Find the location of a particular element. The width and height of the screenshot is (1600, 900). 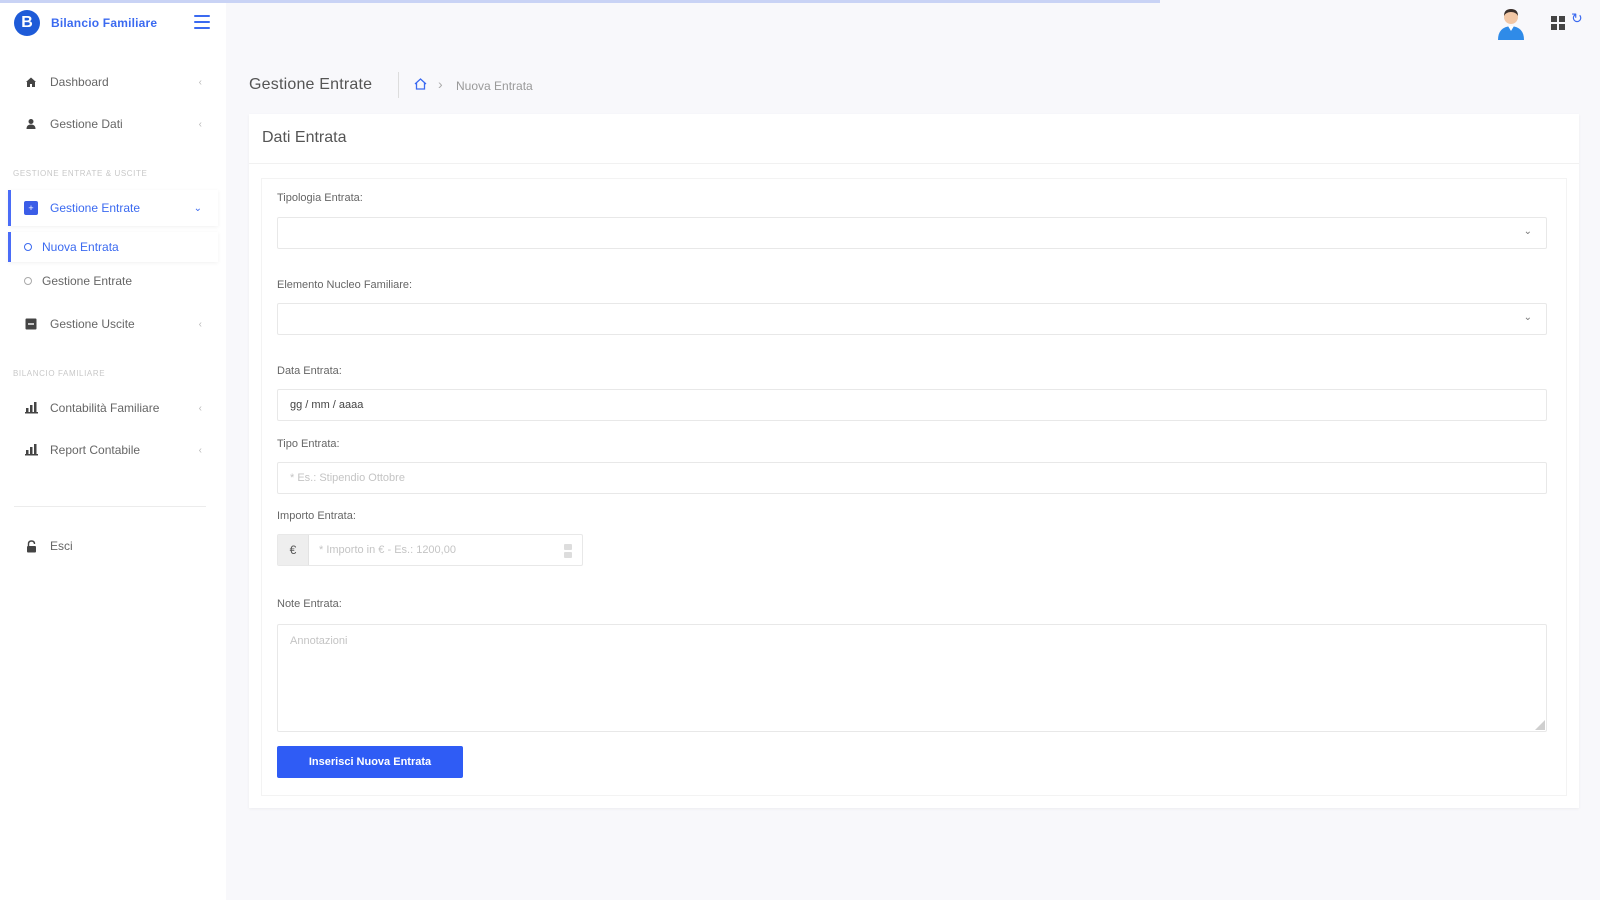

tipo-entrata-label: Tipo Entrata: is located at coordinates (308, 444).